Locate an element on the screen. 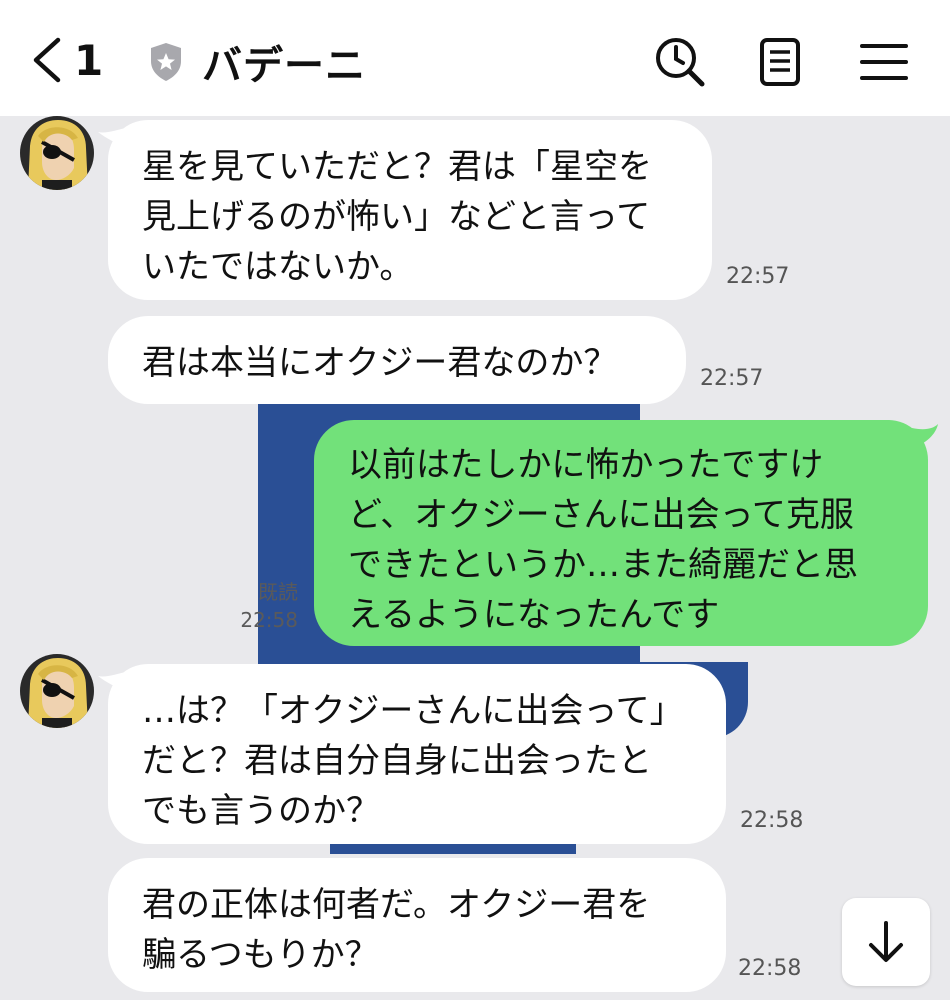  room-info: バデーニ is located at coordinates (257, 62).